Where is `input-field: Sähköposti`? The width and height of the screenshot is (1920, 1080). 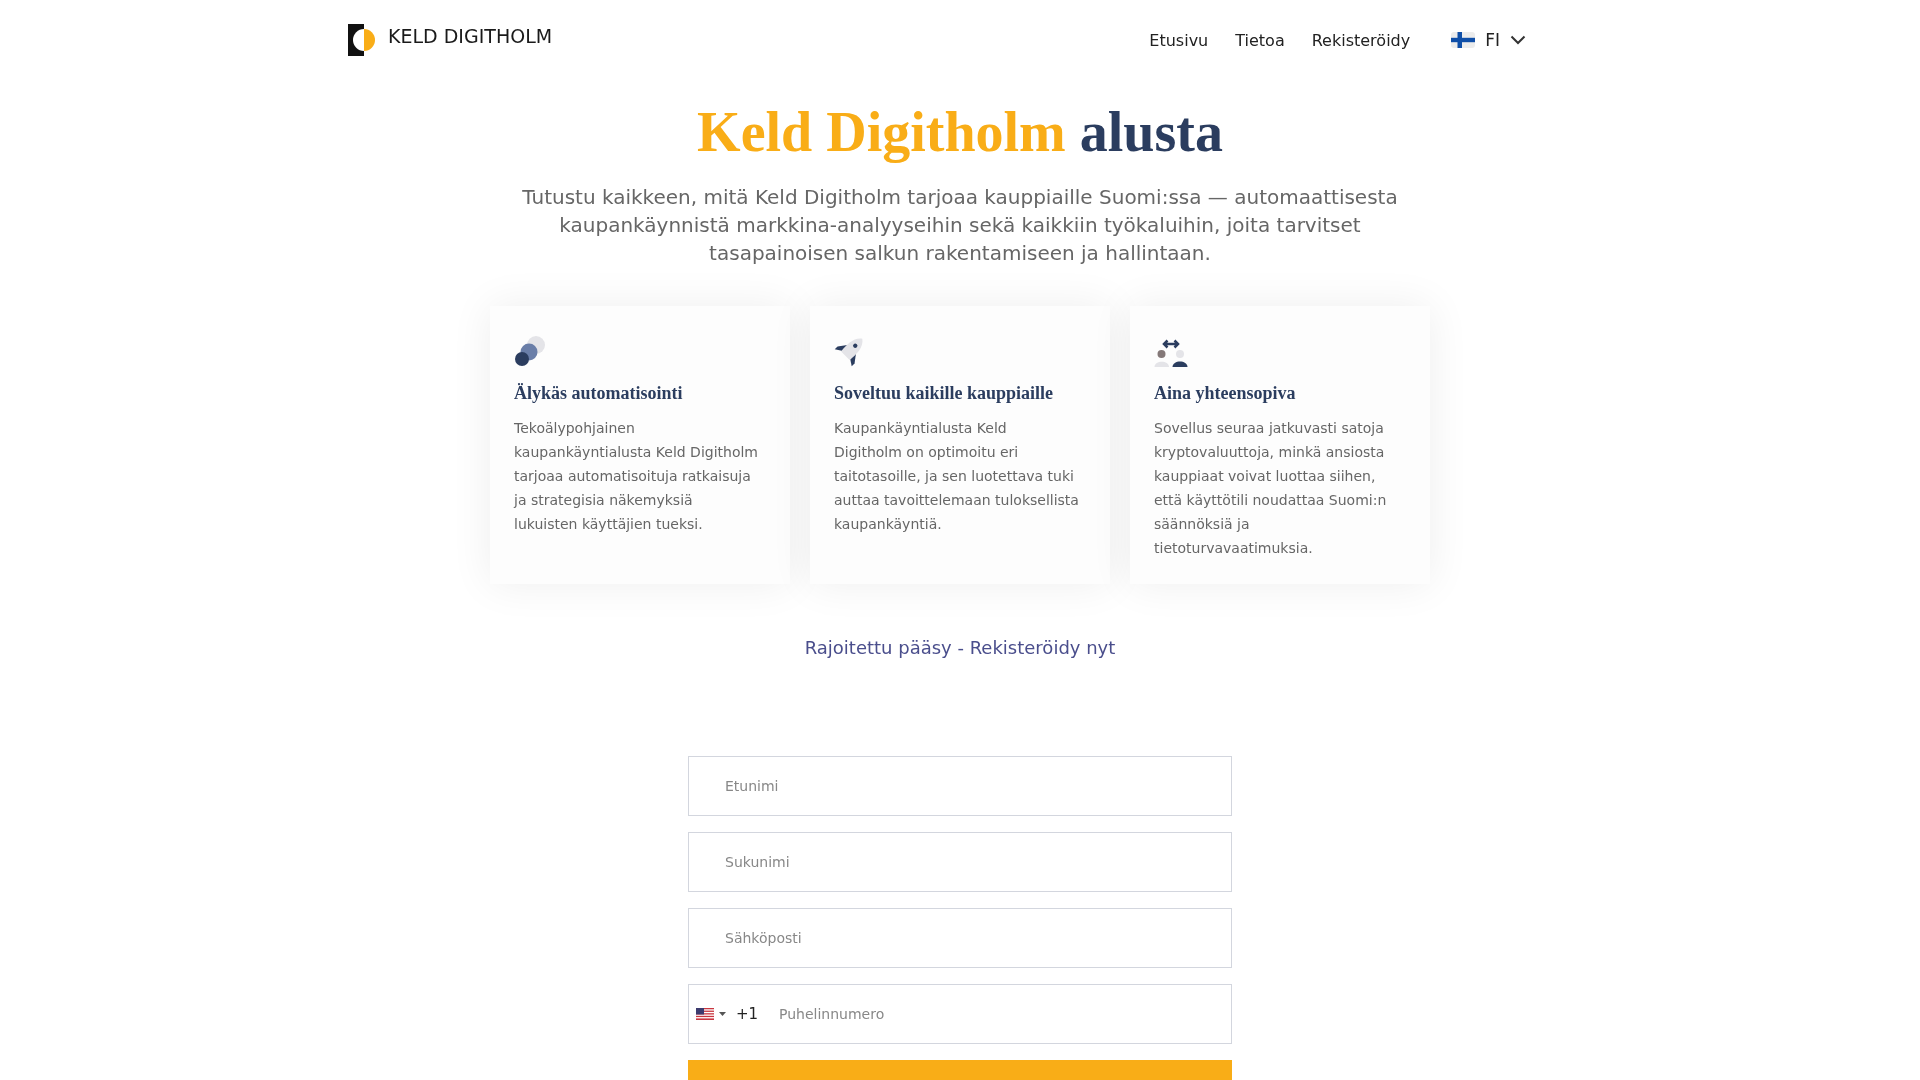
input-field: Sähköposti is located at coordinates (960, 938).